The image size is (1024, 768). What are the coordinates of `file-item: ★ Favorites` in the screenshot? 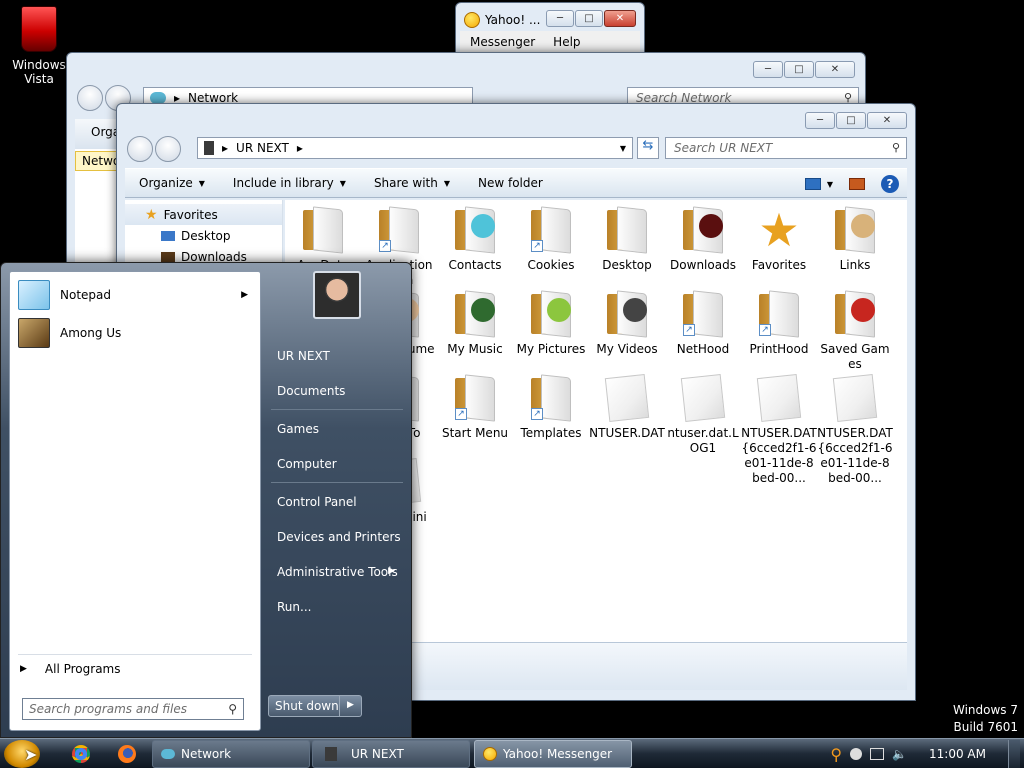 It's located at (779, 240).